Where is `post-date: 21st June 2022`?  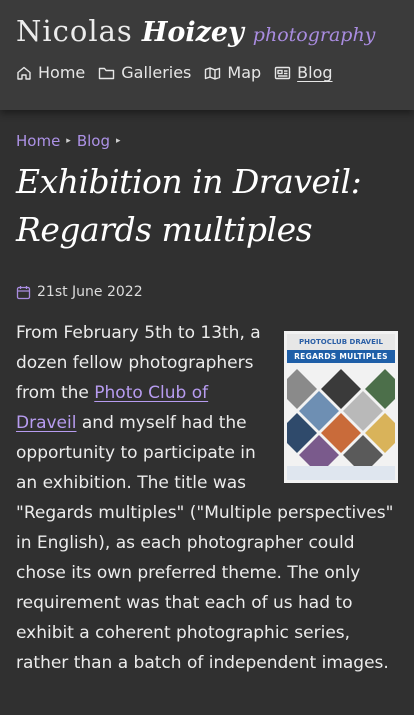 post-date: 21st June 2022 is located at coordinates (207, 292).